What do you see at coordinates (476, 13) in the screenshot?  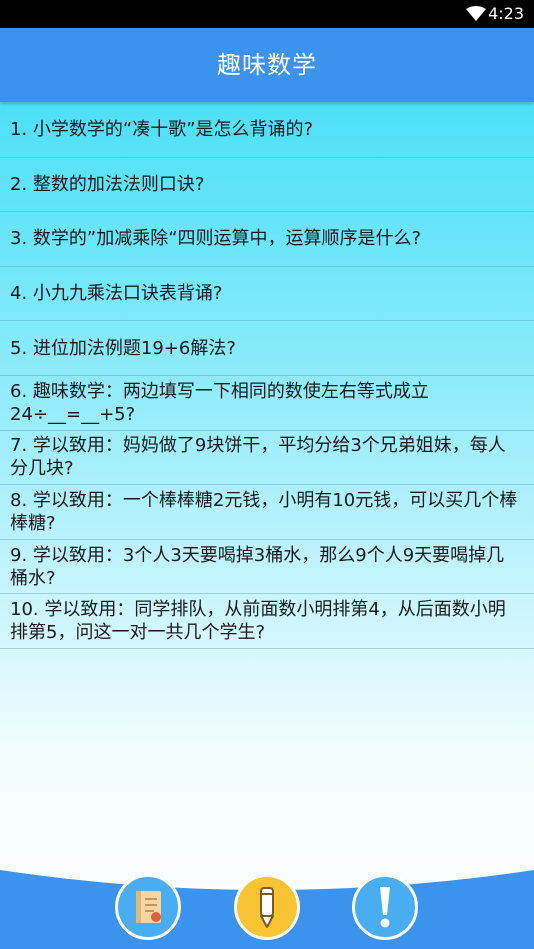 I see `wifi-icon` at bounding box center [476, 13].